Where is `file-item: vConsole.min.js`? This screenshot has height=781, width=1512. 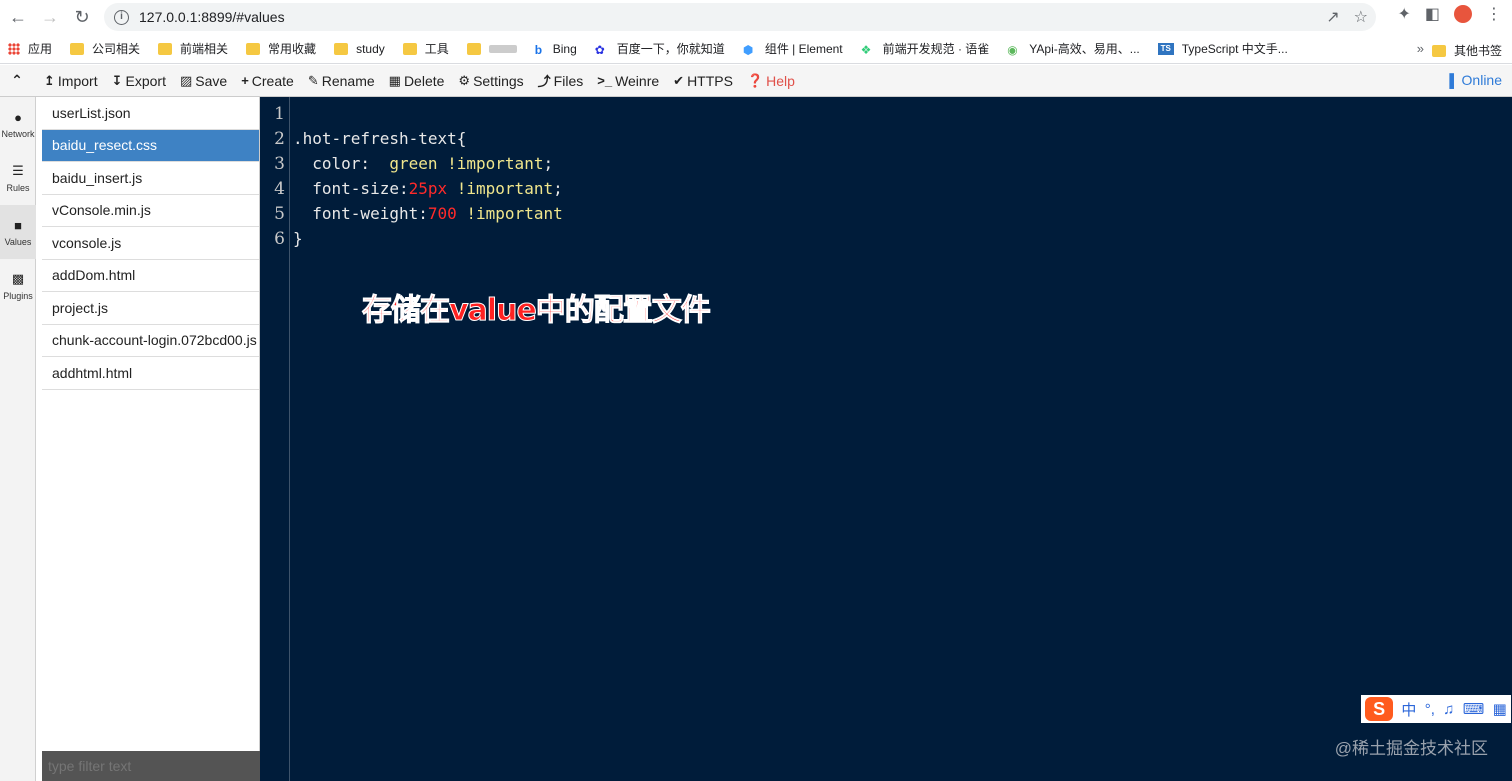 file-item: vConsole.min.js is located at coordinates (150, 211).